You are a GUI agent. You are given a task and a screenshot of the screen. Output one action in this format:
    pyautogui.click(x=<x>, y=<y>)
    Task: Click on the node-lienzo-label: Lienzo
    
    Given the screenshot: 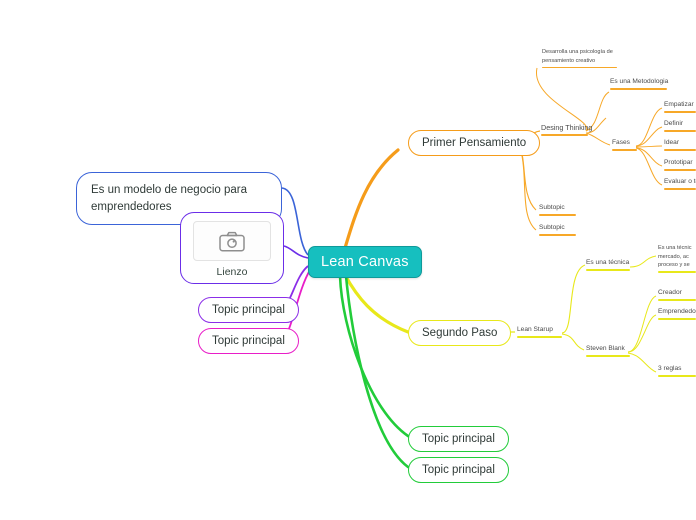 What is the action you would take?
    pyautogui.click(x=232, y=272)
    